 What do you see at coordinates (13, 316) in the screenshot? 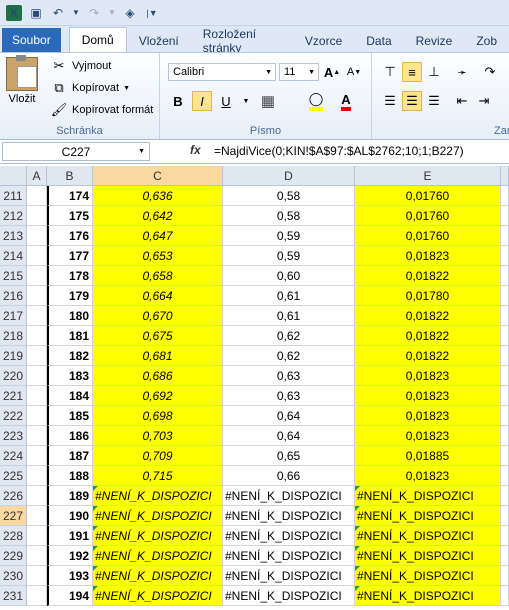
I see `row-header: 217` at bounding box center [13, 316].